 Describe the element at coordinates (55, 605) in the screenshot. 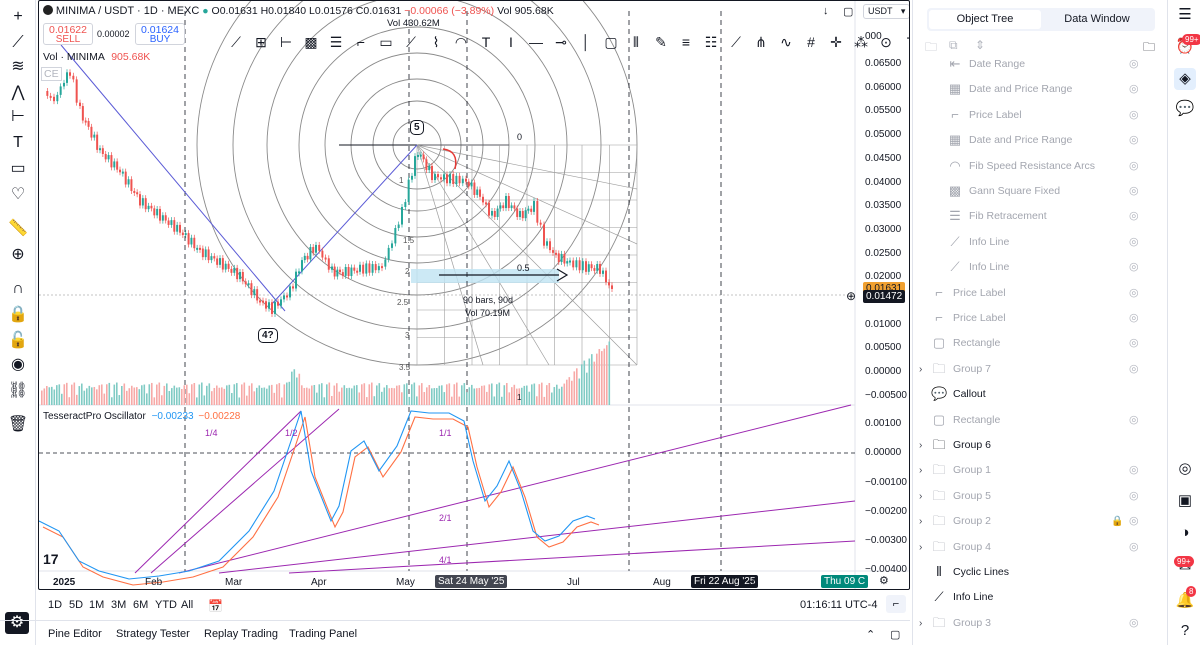

I see `timeframe-1d: 1D` at that location.